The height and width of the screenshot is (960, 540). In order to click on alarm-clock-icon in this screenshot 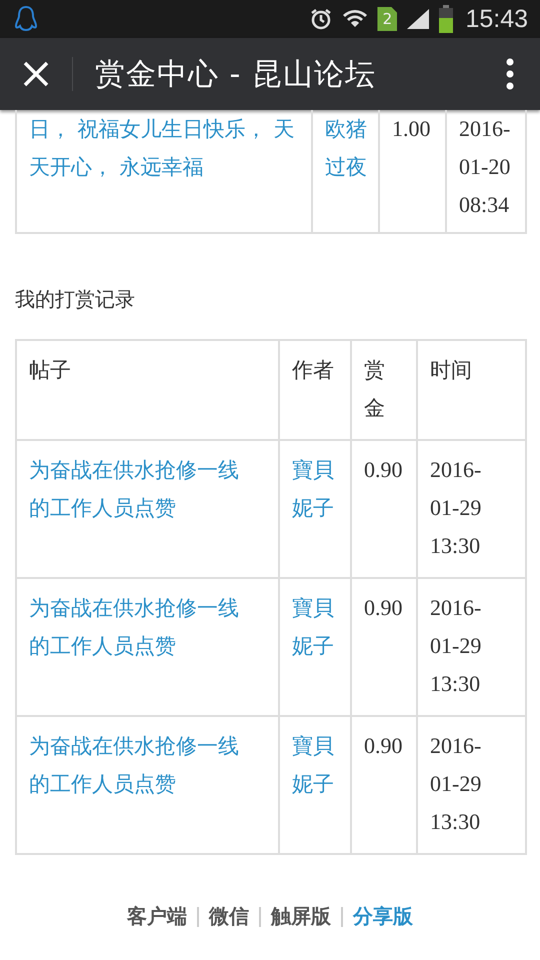, I will do `click(321, 19)`.